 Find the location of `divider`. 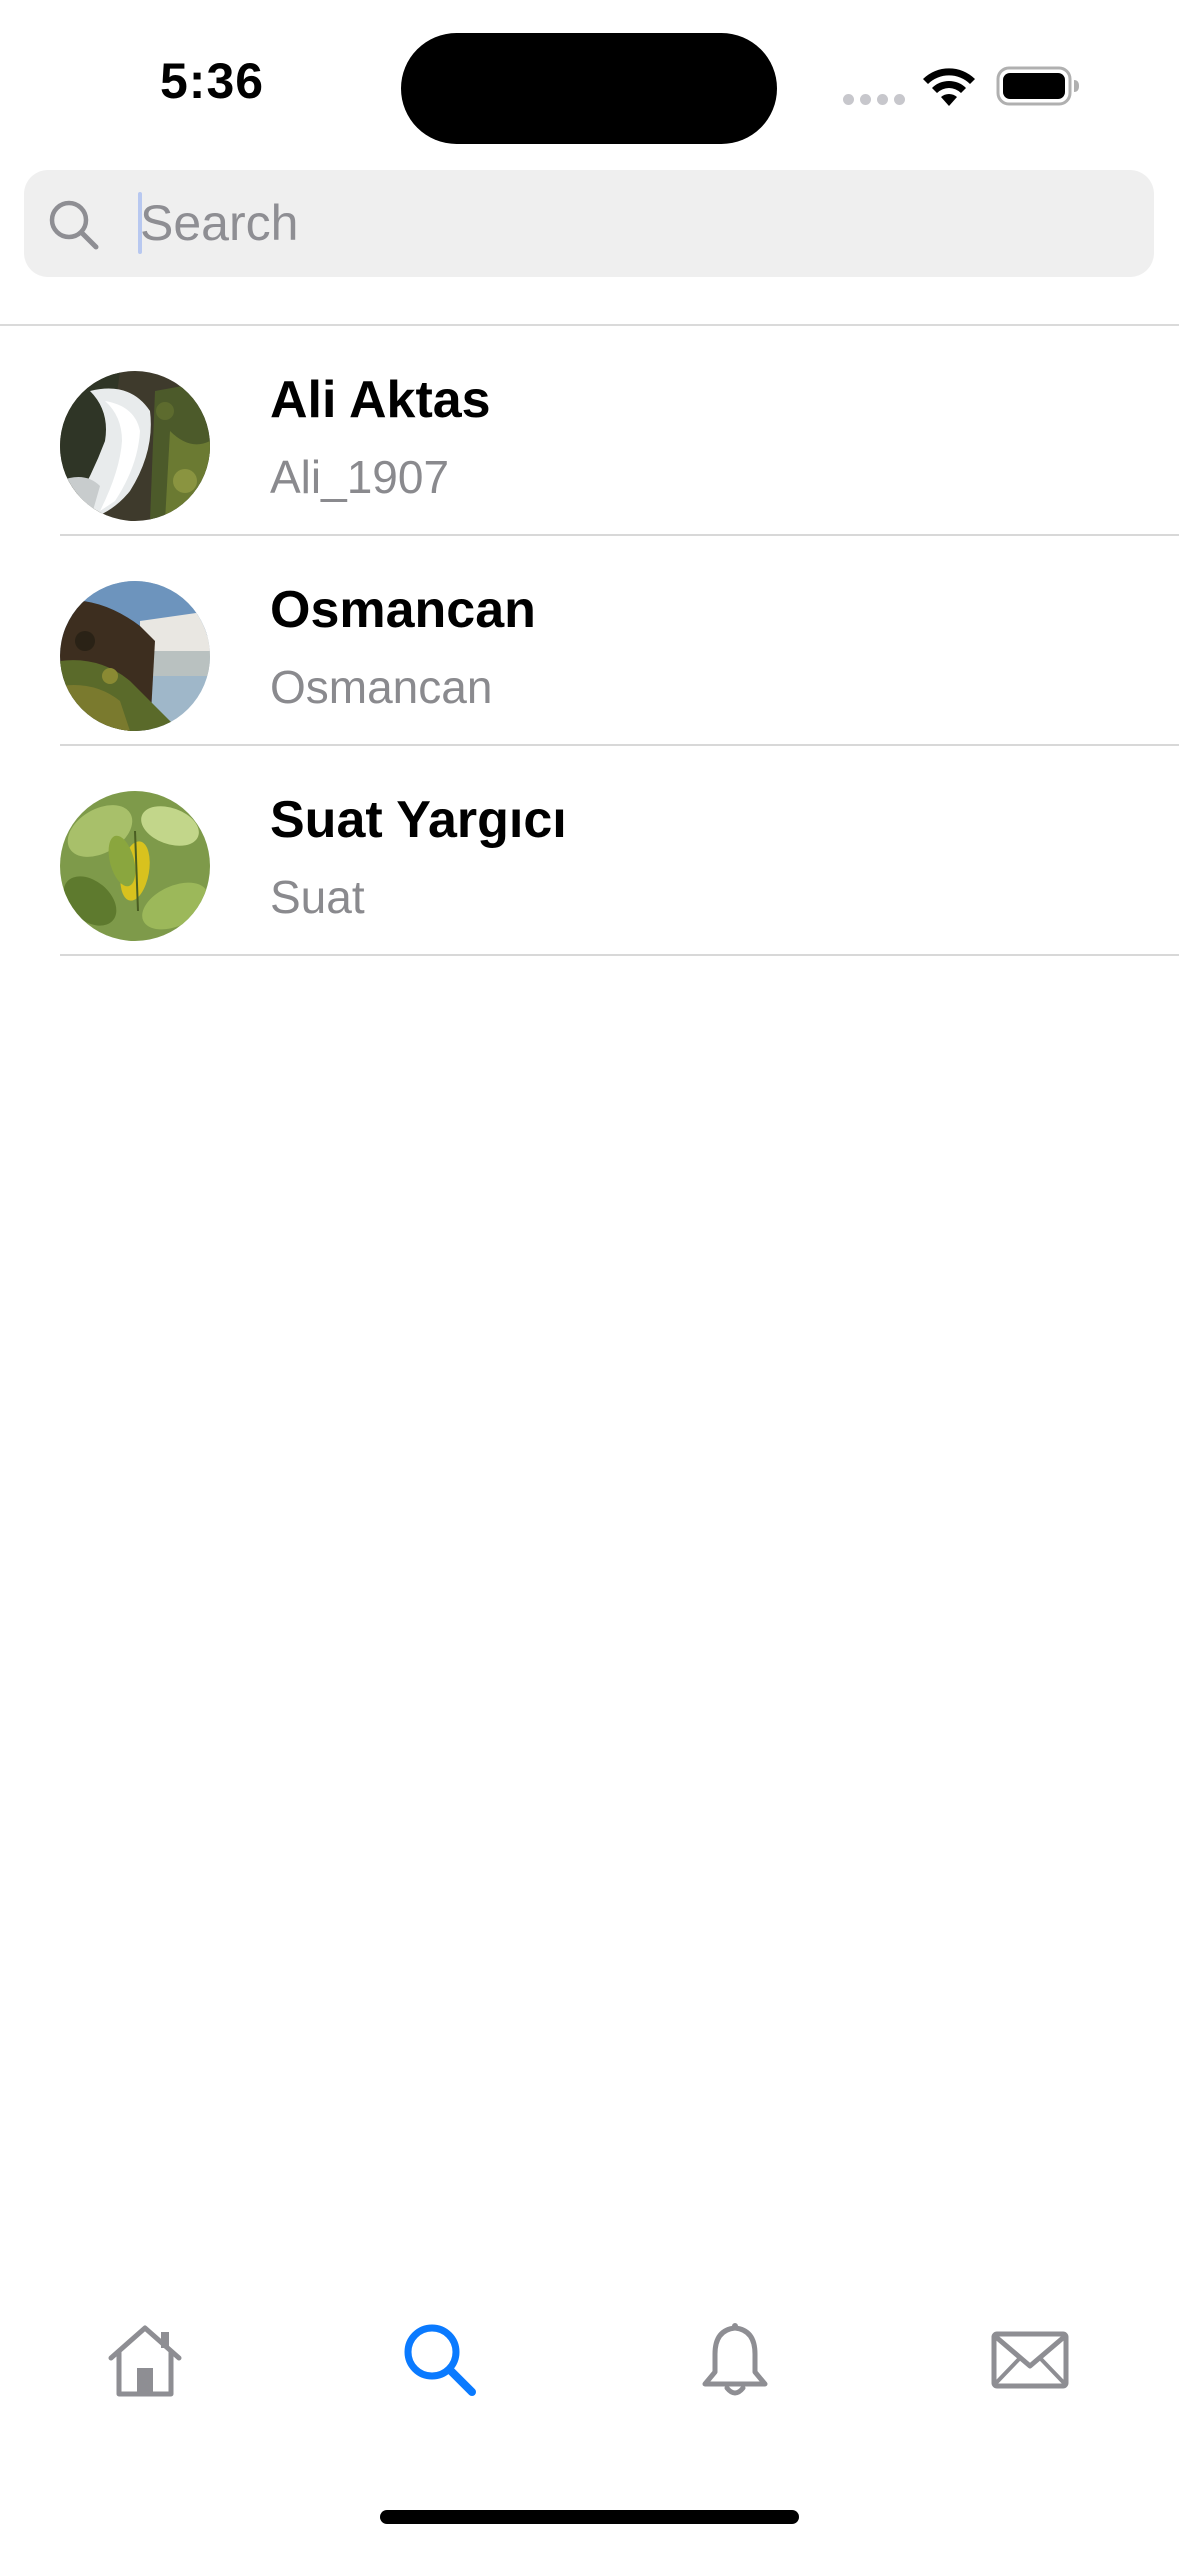

divider is located at coordinates (619, 955).